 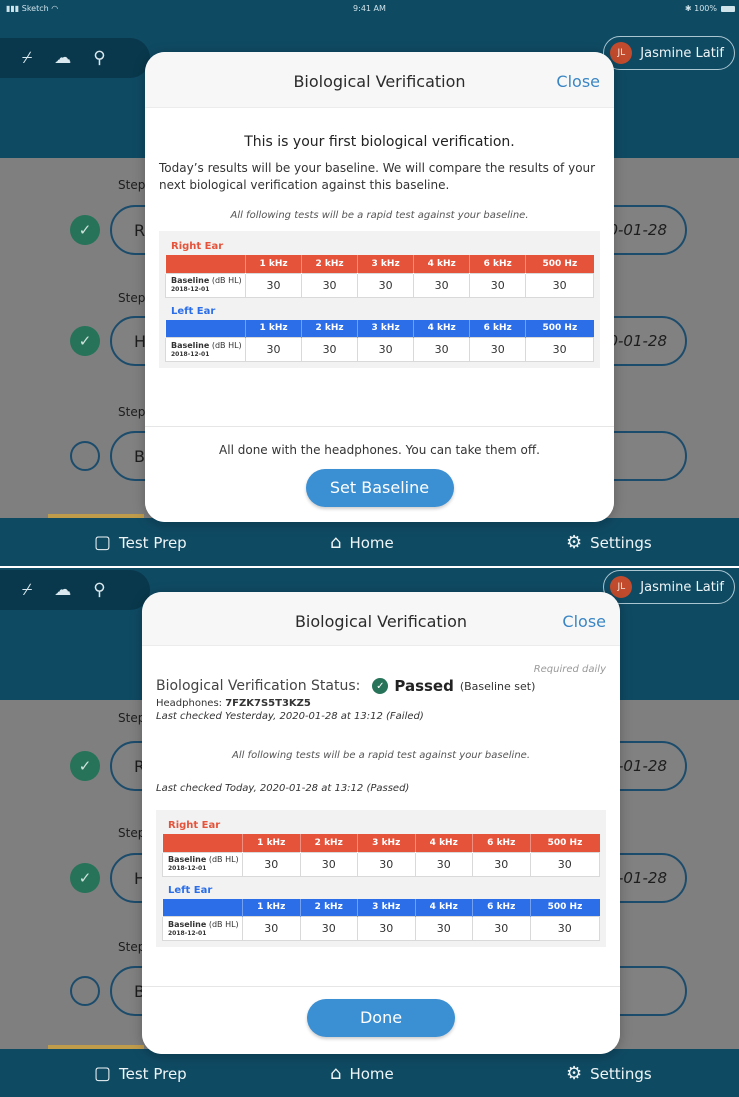 What do you see at coordinates (380, 686) in the screenshot?
I see `passed-check-icon: ✓` at bounding box center [380, 686].